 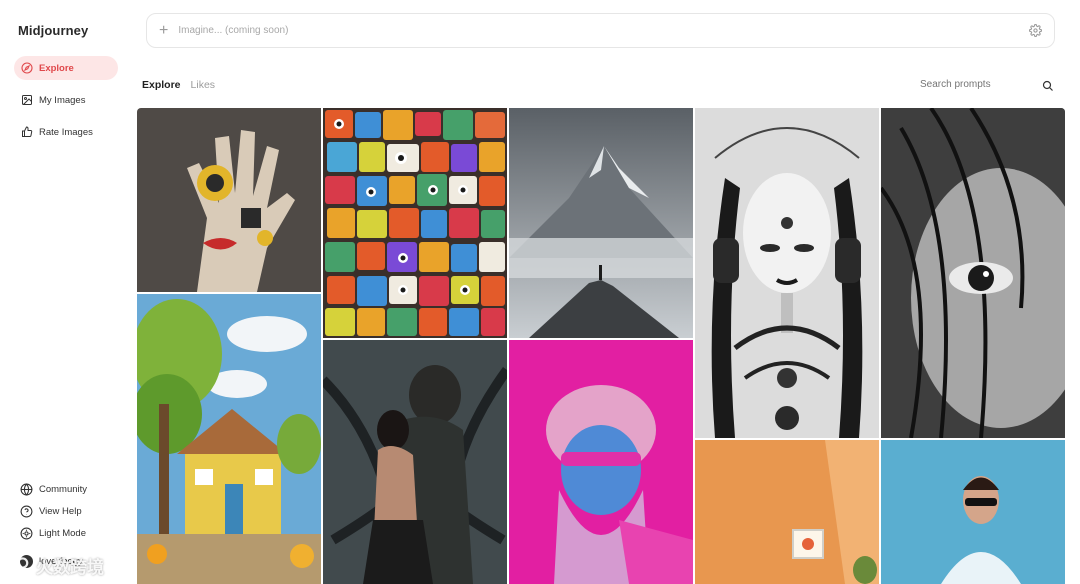 What do you see at coordinates (787, 273) in the screenshot?
I see `tile-robot-woman` at bounding box center [787, 273].